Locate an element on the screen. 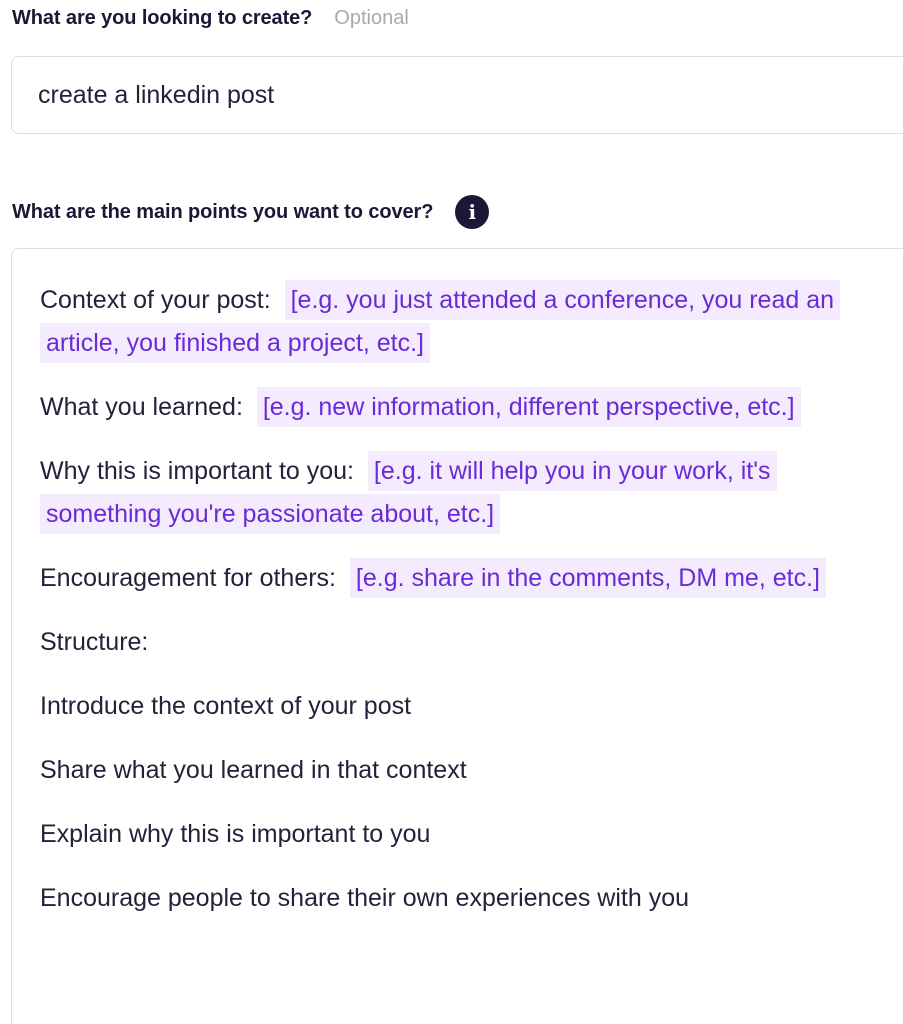  structure-line: Explain why this is important to you is located at coordinates (235, 834).